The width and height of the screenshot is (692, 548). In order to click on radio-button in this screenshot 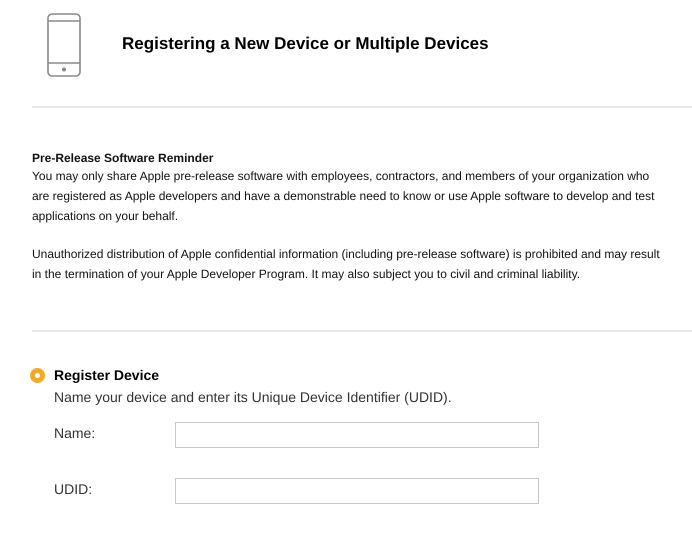, I will do `click(37, 375)`.